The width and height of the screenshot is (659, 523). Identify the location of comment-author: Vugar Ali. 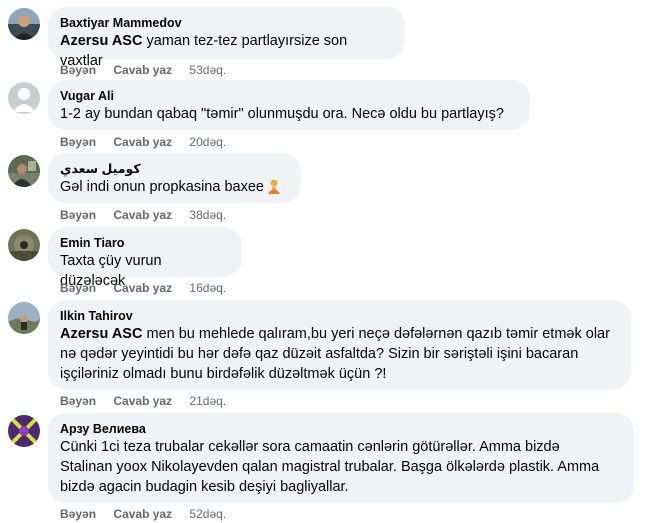
(289, 96).